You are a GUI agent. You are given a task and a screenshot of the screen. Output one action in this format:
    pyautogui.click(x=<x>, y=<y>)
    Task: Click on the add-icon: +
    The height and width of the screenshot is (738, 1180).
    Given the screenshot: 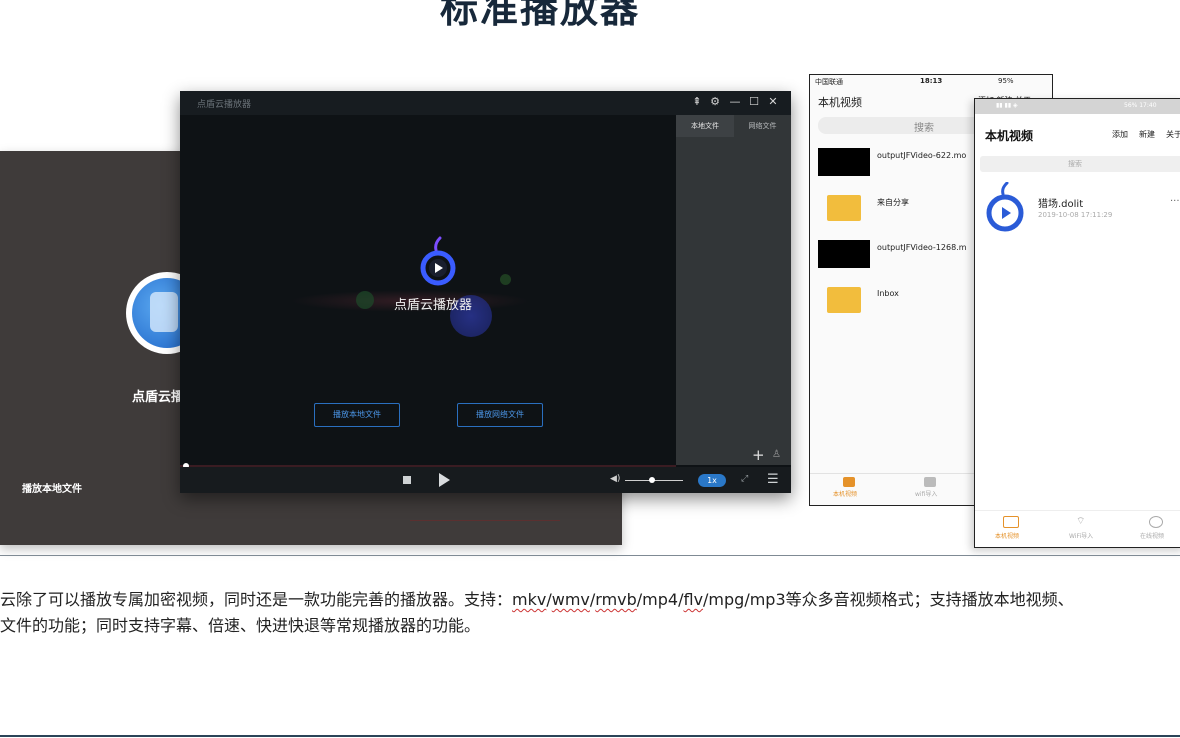 What is the action you would take?
    pyautogui.click(x=758, y=455)
    